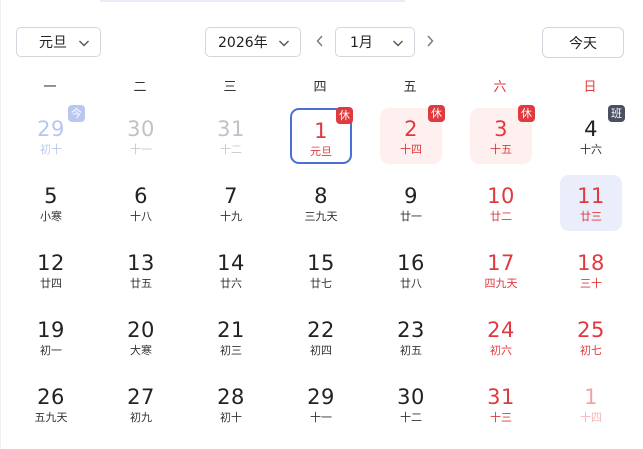 The height and width of the screenshot is (449, 643). I want to click on calendar-day-cell: 17 四九天, so click(500, 274).